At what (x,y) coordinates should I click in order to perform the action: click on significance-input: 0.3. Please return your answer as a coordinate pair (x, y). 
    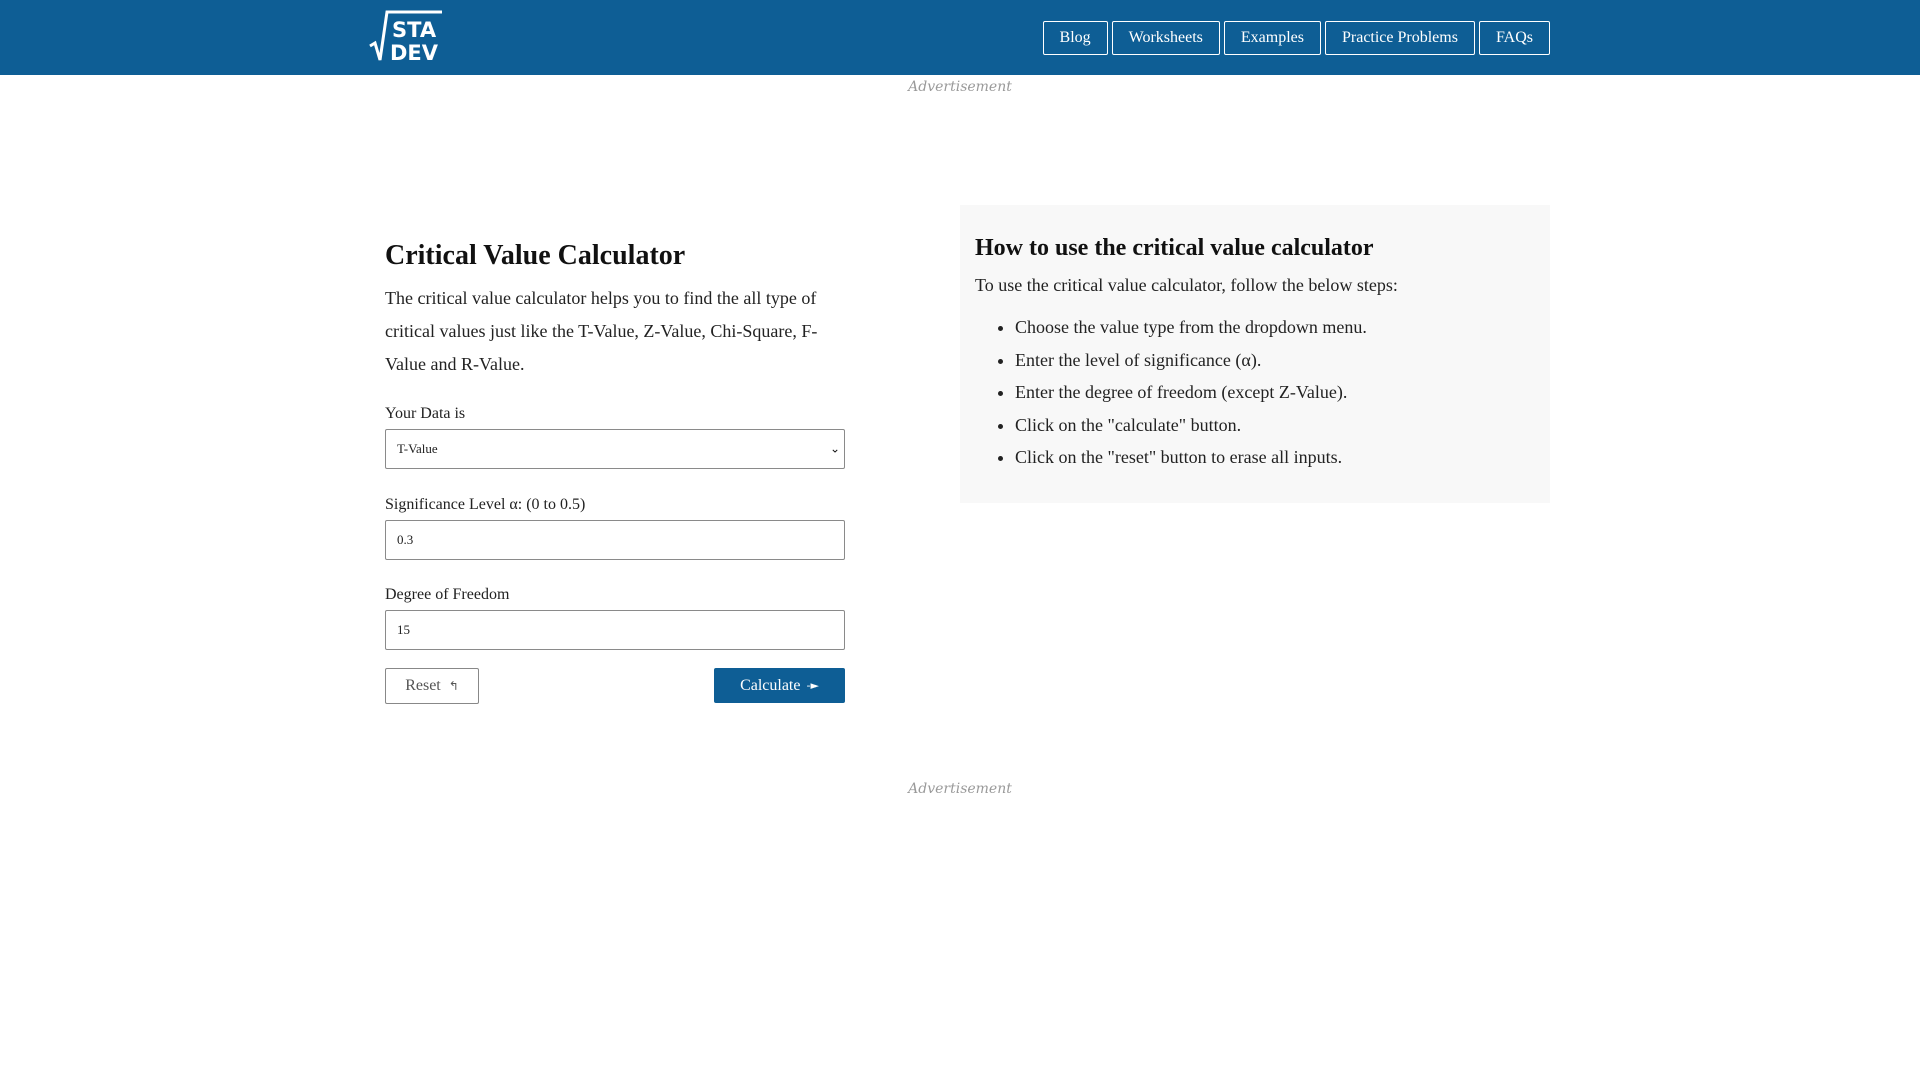
    Looking at the image, I should click on (615, 540).